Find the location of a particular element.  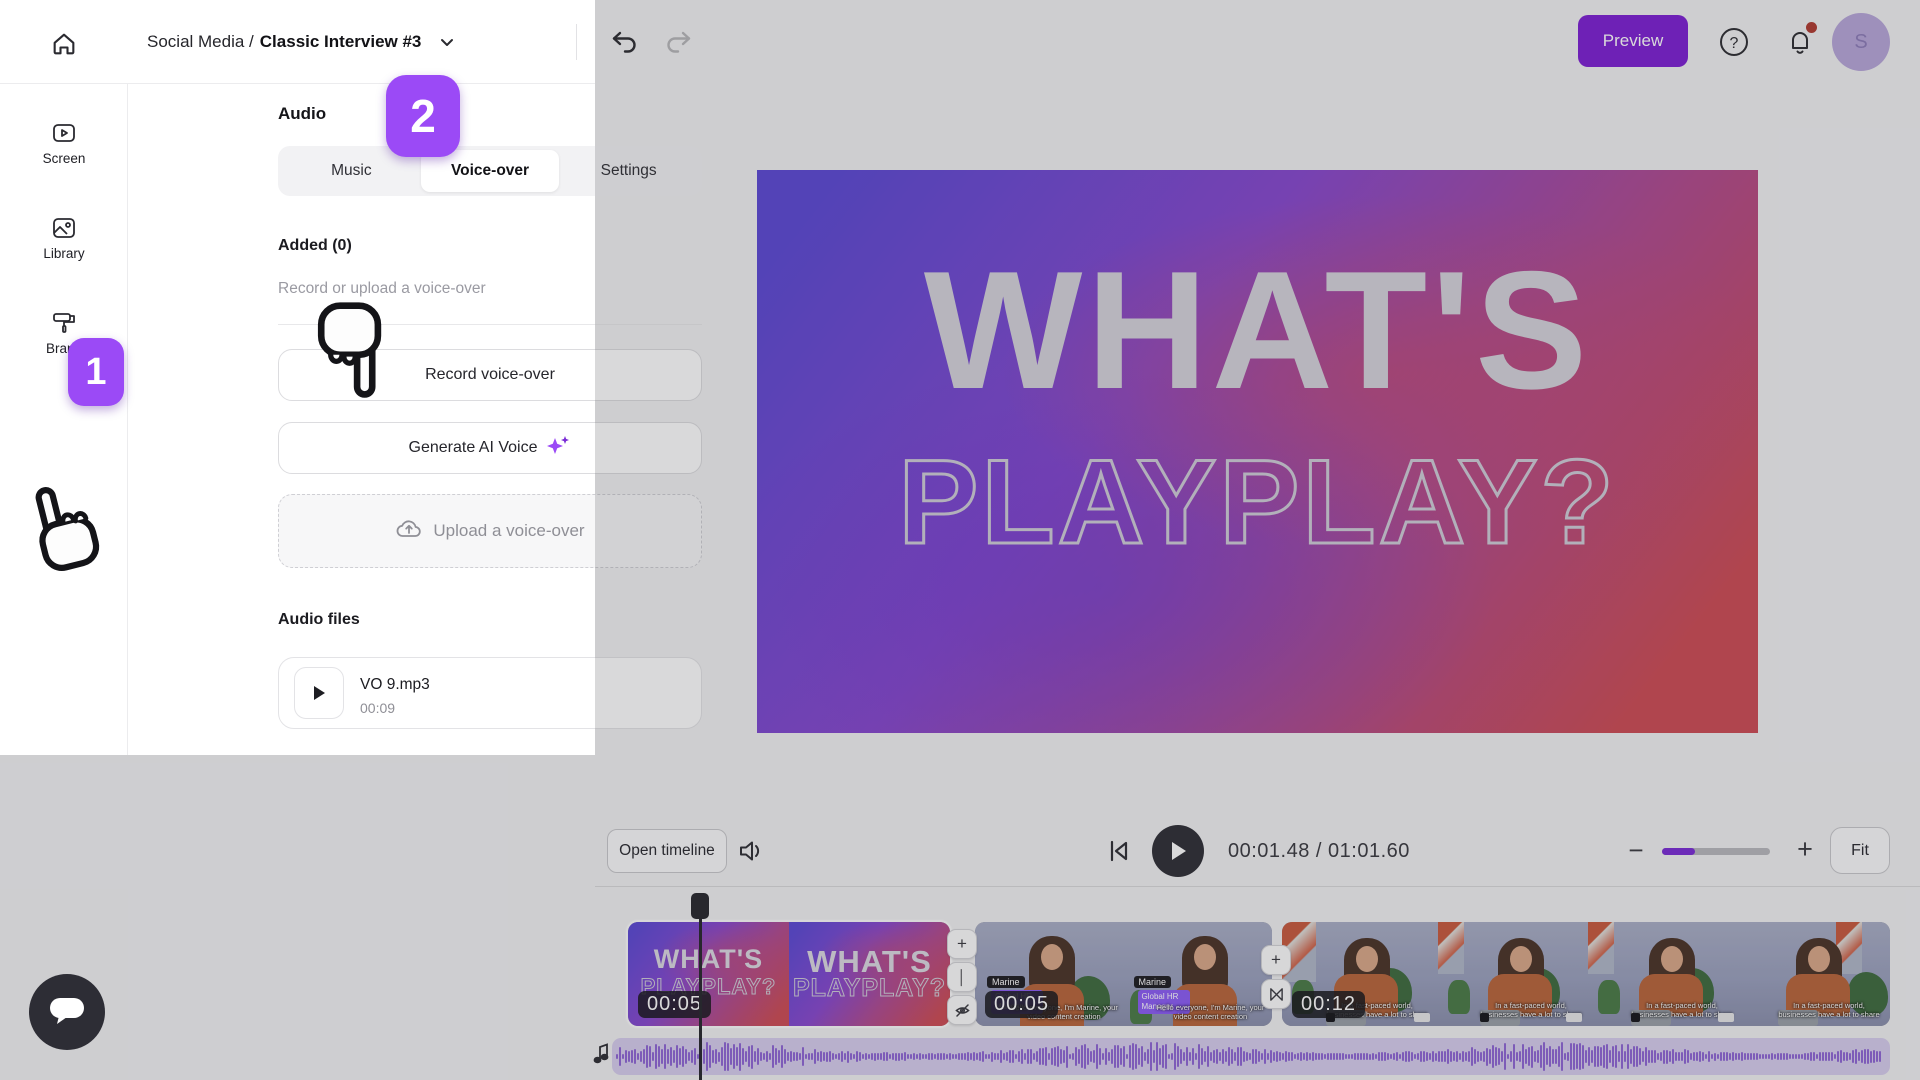

breadcrumb-title: Classic Interview #3 is located at coordinates (340, 41).